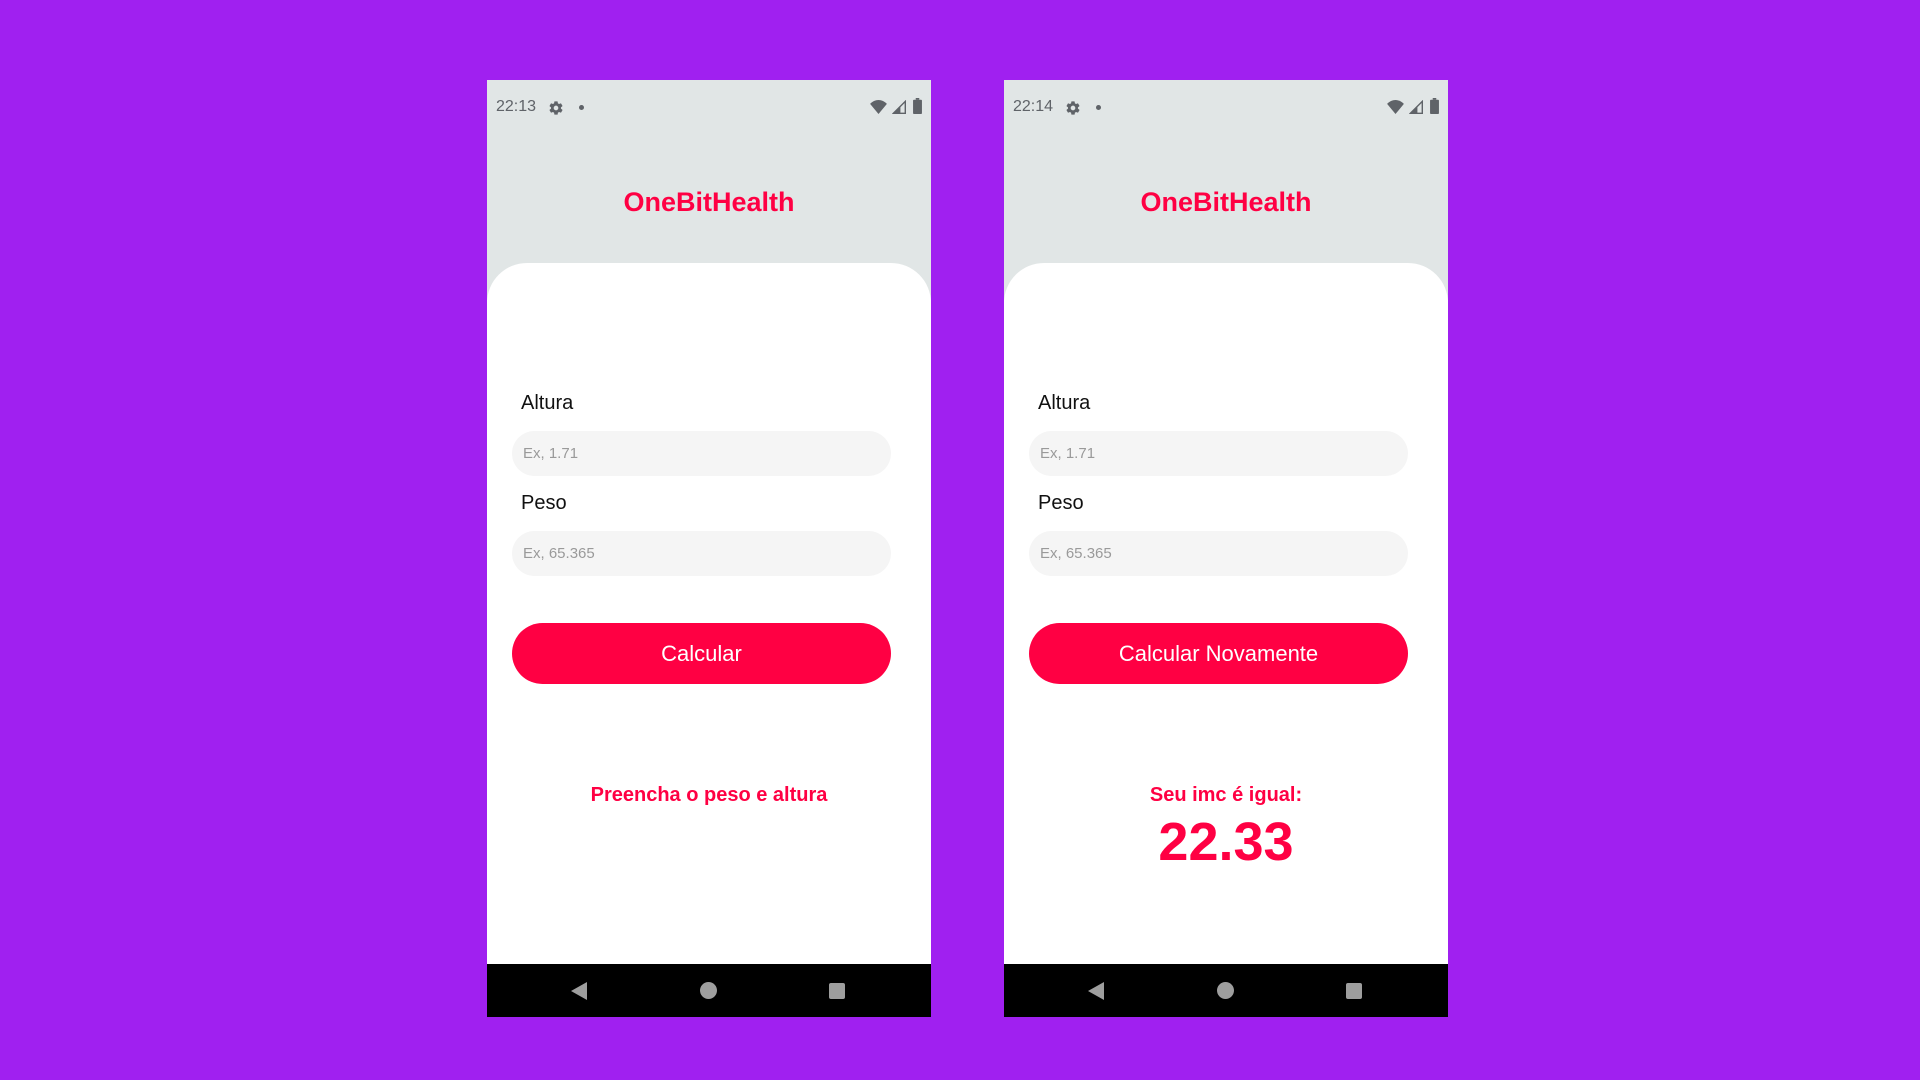 This screenshot has width=1920, height=1080. What do you see at coordinates (1033, 106) in the screenshot?
I see `status-time: 22:14` at bounding box center [1033, 106].